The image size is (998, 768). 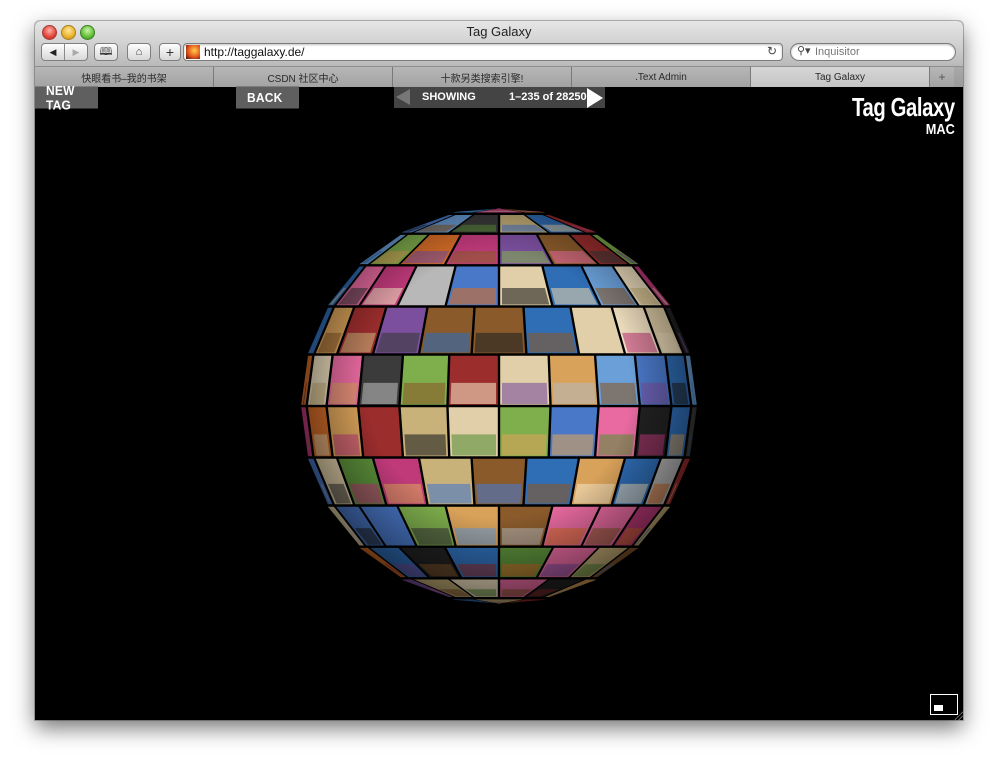 What do you see at coordinates (449, 97) in the screenshot?
I see `showing-label: SHOWING` at bounding box center [449, 97].